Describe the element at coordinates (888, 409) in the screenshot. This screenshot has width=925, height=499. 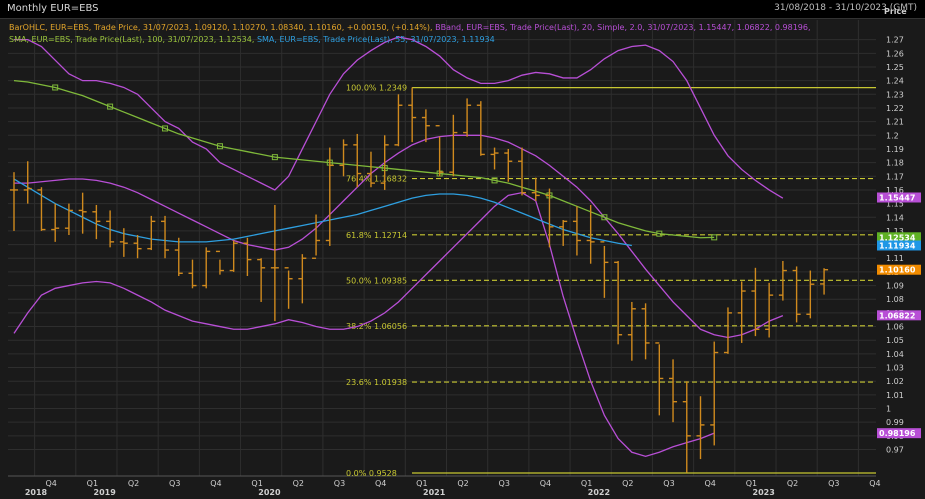
I see `y-tick-label: 1` at that location.